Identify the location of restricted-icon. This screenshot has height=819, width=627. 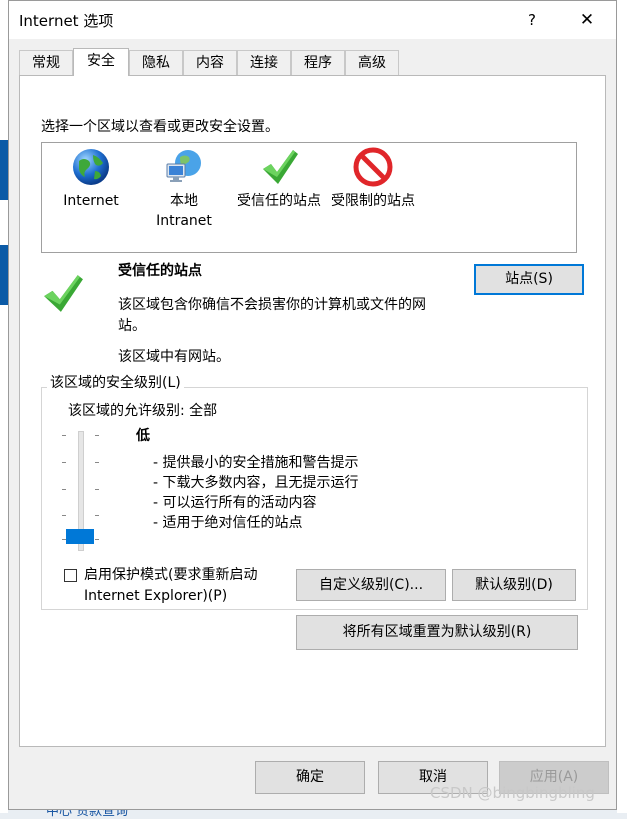
(373, 167).